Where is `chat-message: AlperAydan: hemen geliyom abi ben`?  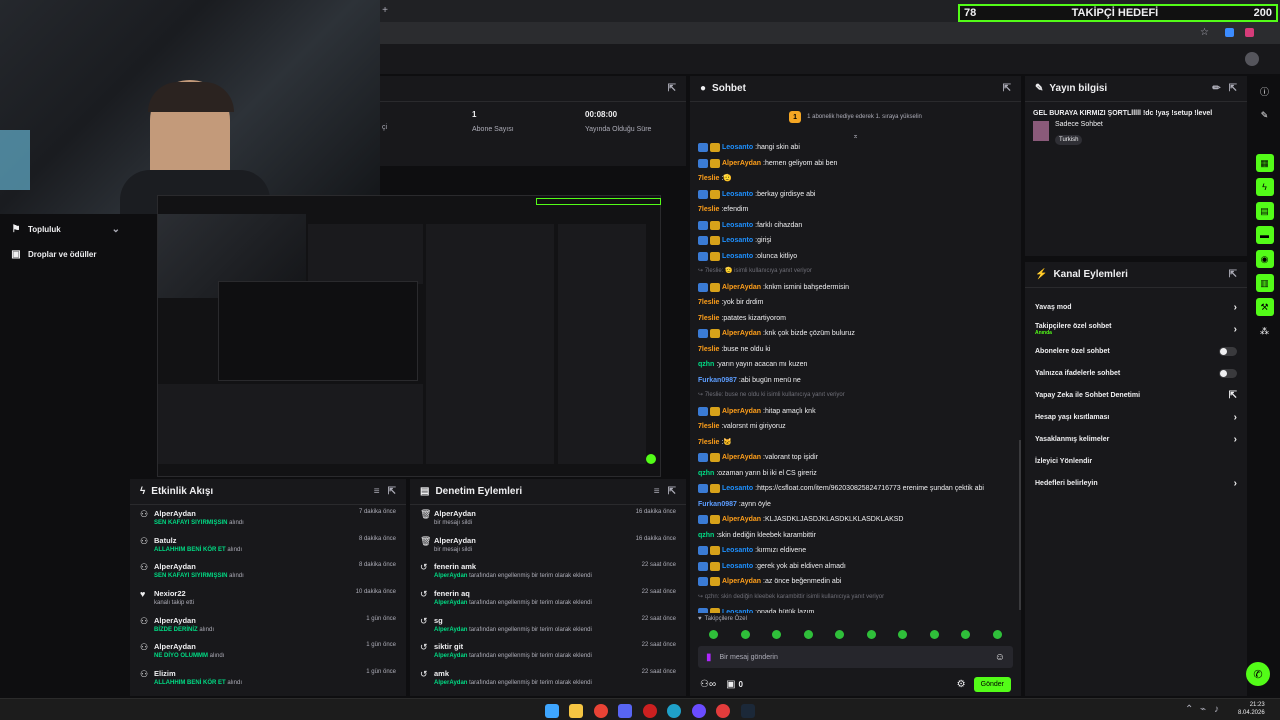
chat-message: AlperAydan: hemen geliyom abi ben is located at coordinates (855, 164).